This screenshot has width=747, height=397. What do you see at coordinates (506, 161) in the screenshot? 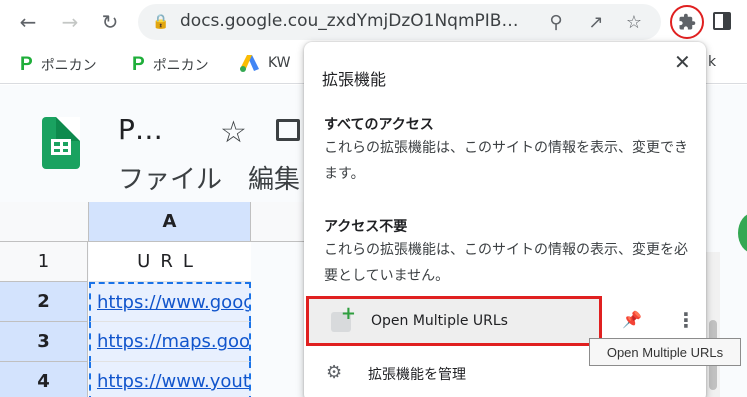
I see `full-access-description: これらの拡張機能は、このサイトの情報を表示、変更できます。` at bounding box center [506, 161].